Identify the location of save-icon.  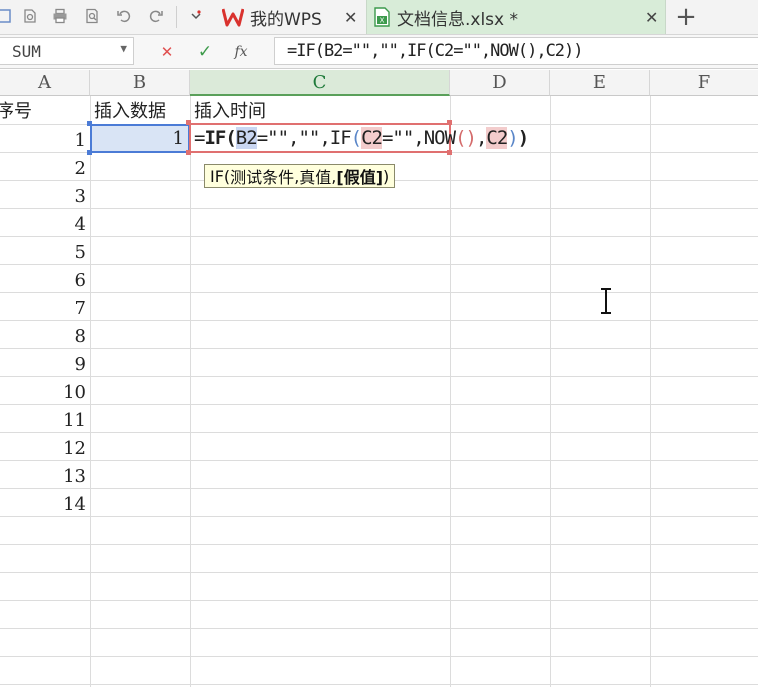
(7, 16).